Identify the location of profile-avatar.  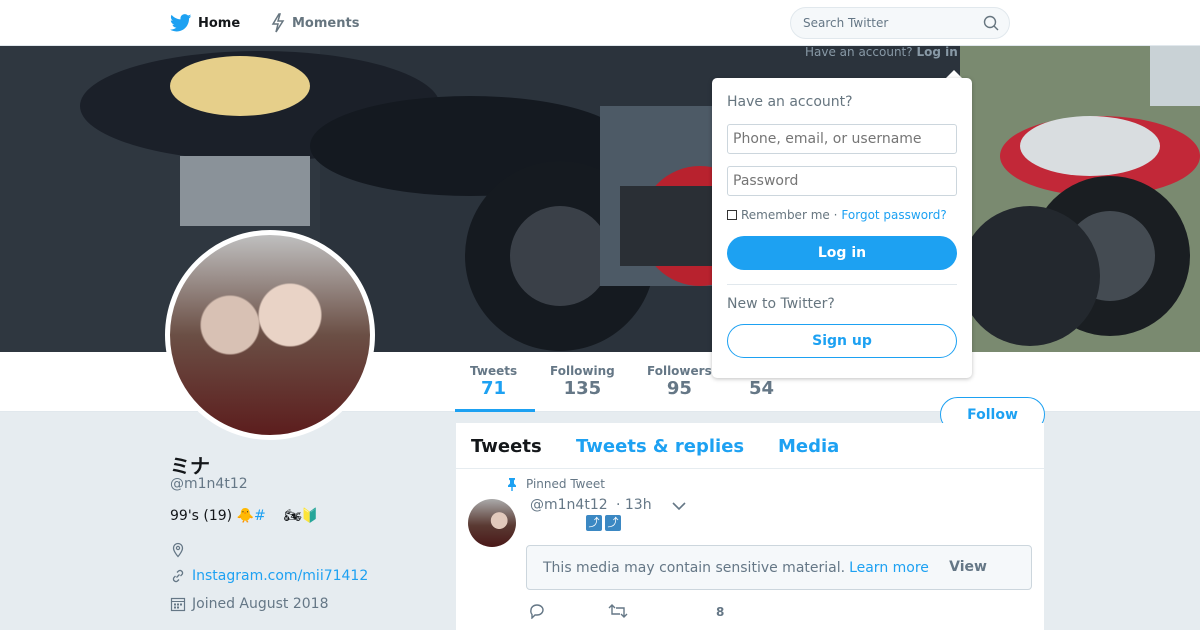
(270, 335).